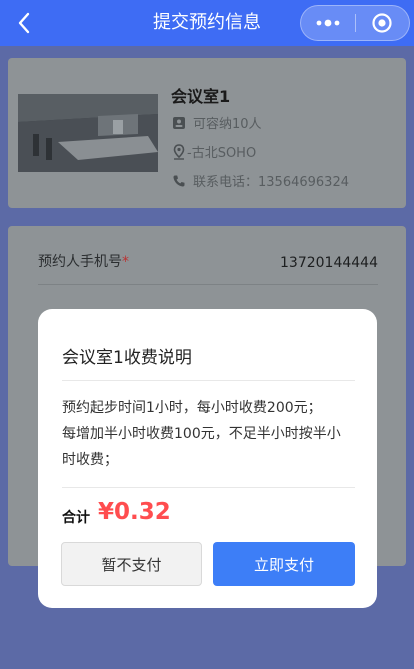 This screenshot has width=414, height=669. Describe the element at coordinates (179, 181) in the screenshot. I see `phone-icon` at that location.